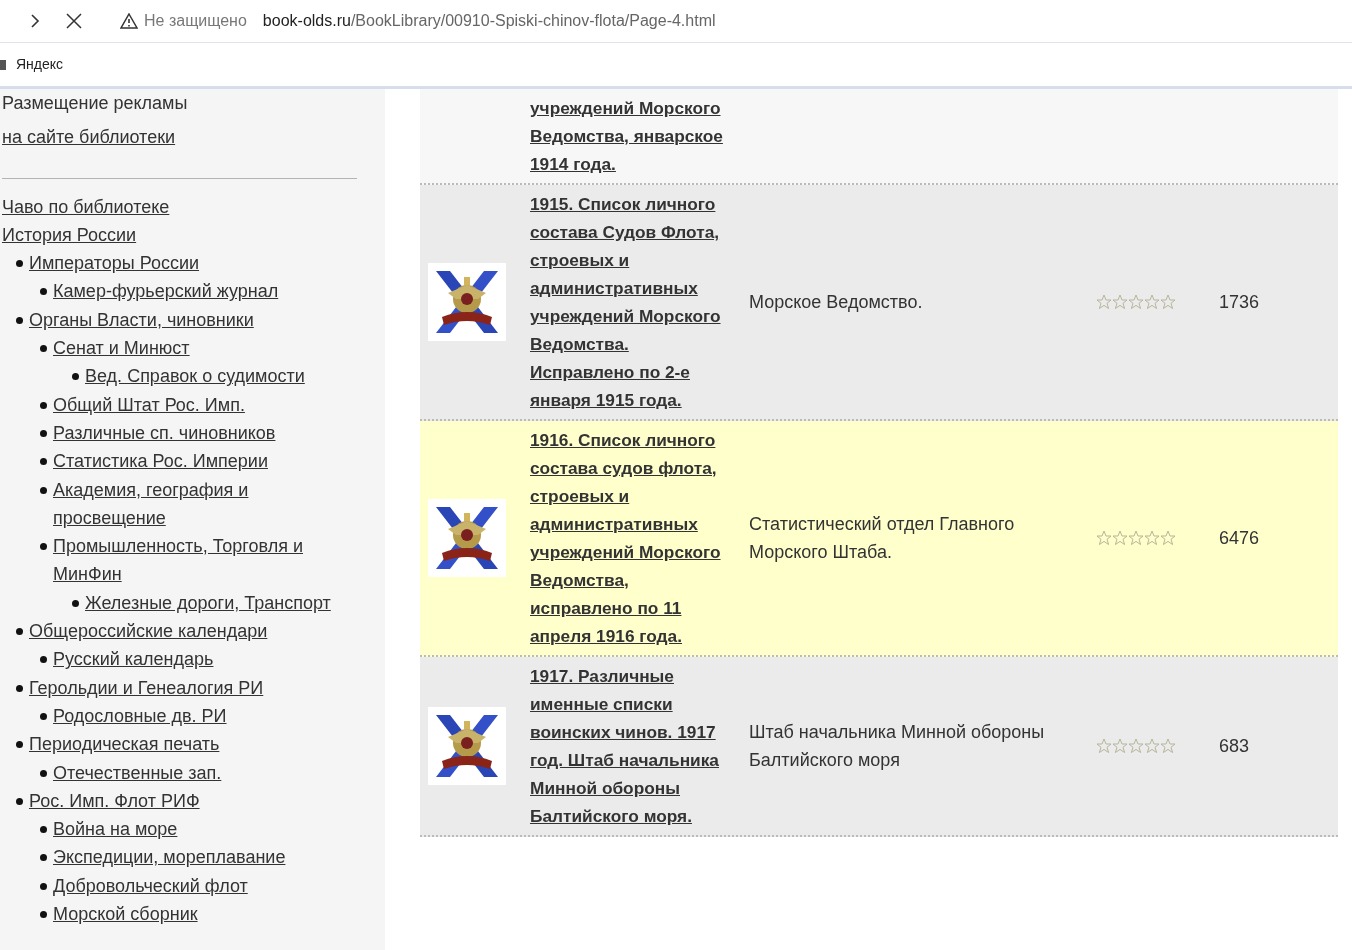  I want to click on ad-link: на сайте библиотеки, so click(89, 137).